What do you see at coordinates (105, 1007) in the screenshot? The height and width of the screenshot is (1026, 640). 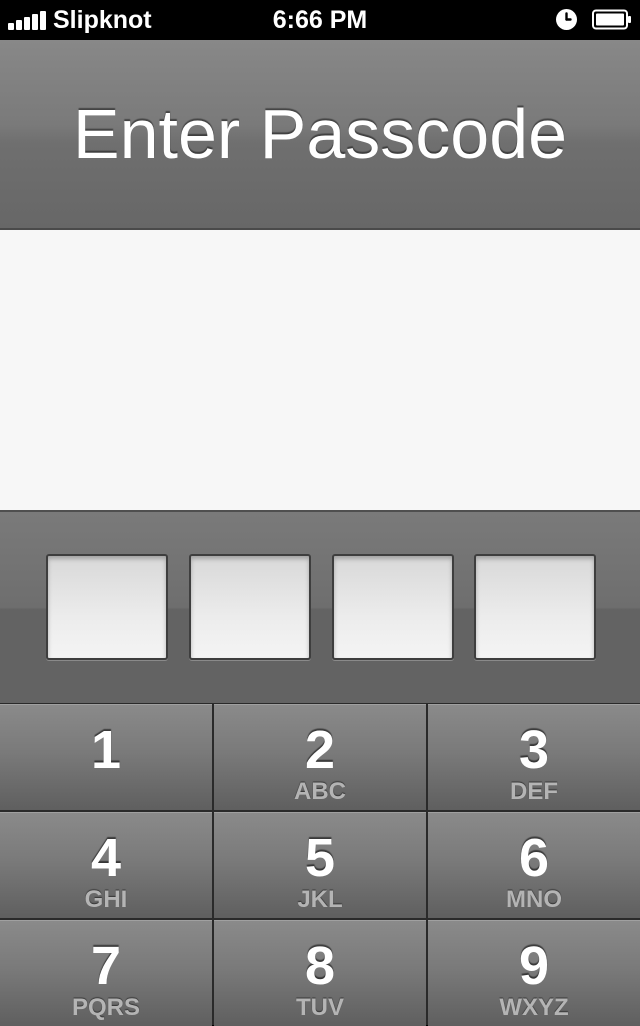 I see `key-letters: PQRS` at bounding box center [105, 1007].